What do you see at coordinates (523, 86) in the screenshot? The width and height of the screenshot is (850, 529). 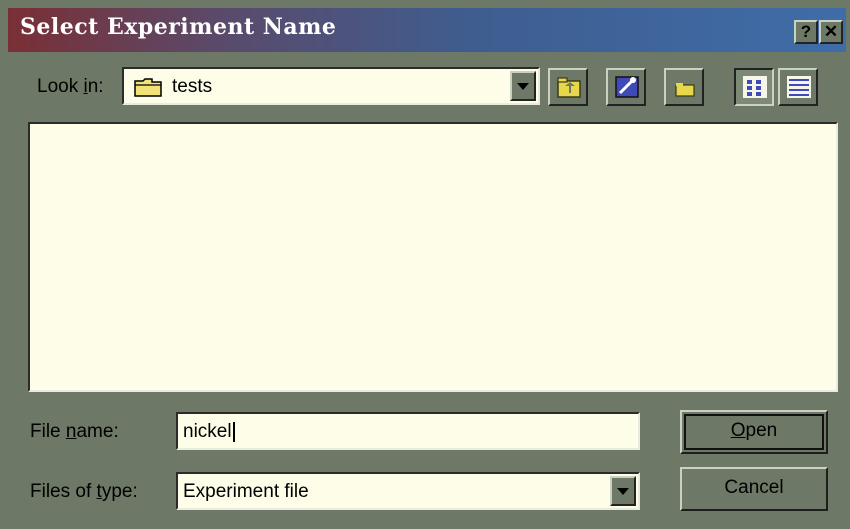 I see `look-in-dropdown-button` at bounding box center [523, 86].